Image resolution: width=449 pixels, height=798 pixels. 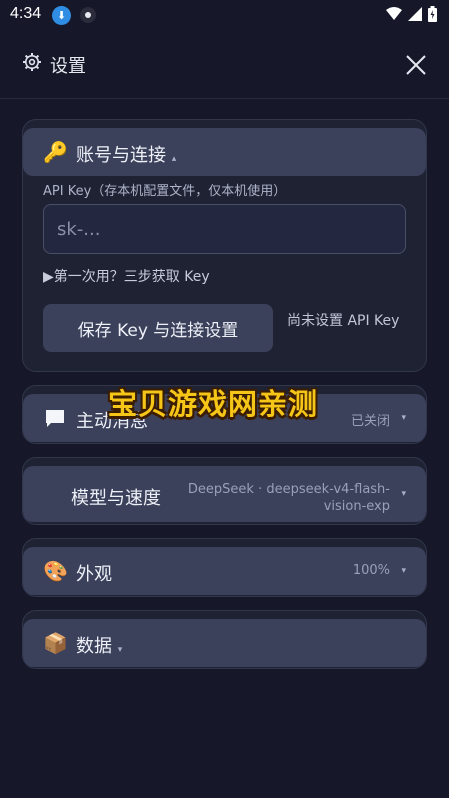 I want to click on api-key-label: API Key（存本机配置文件，仅本机使用）, so click(x=165, y=191).